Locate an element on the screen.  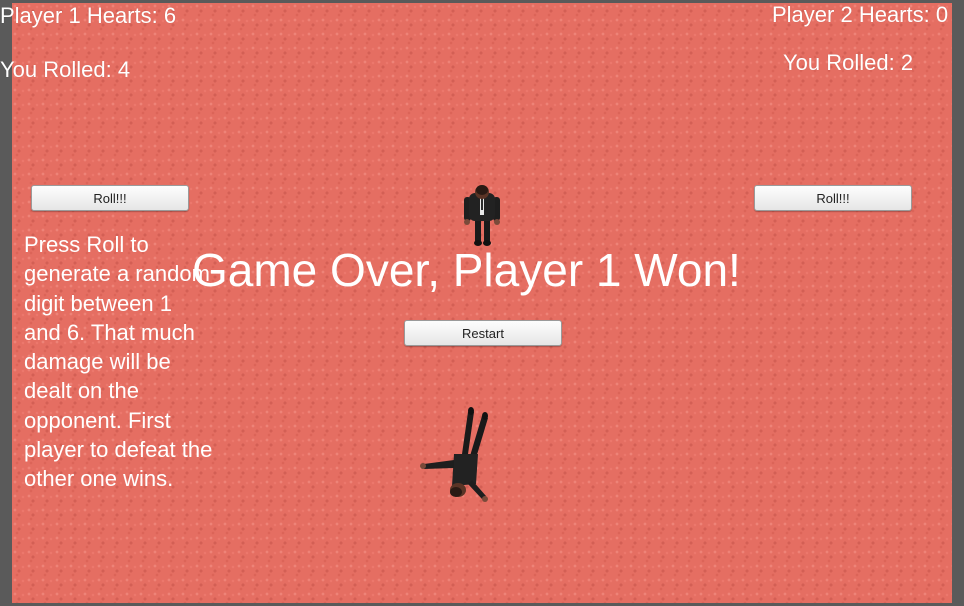
game-over-message: Game Over, Player 1 Won! is located at coordinates (466, 270).